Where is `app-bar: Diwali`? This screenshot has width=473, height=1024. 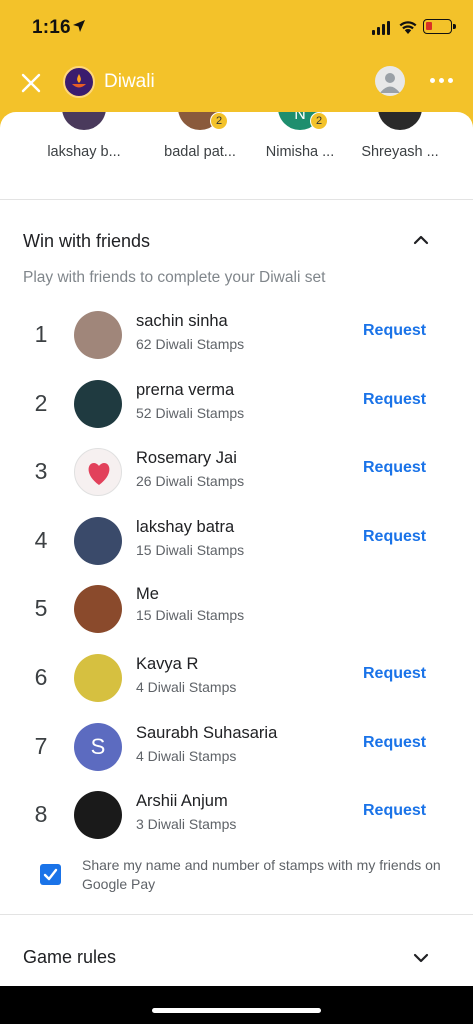 app-bar: Diwali is located at coordinates (236, 84).